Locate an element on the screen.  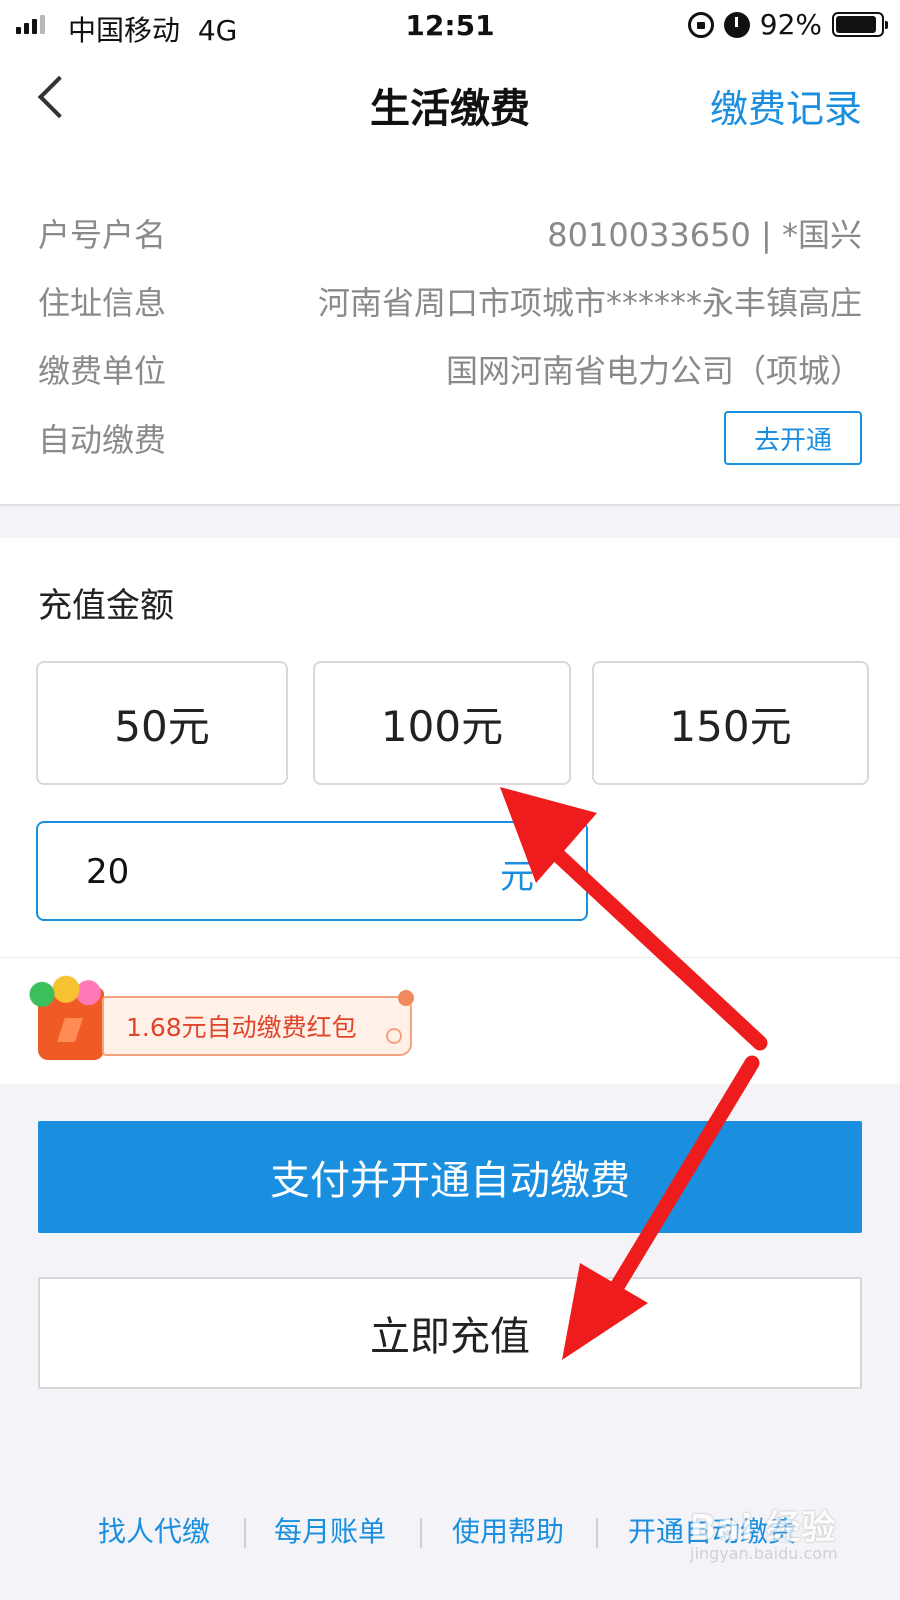
address-value: 河南省周口市项城市******永丰镇高庄 is located at coordinates (589, 303).